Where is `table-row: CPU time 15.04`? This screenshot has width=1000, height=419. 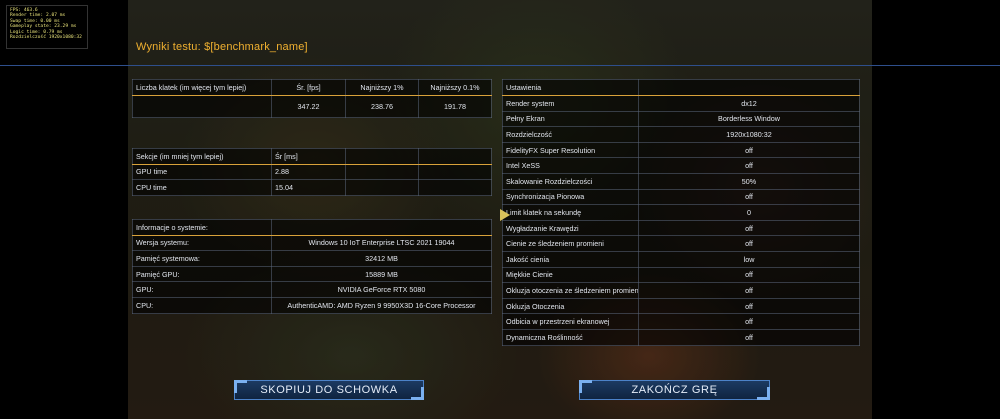
table-row: CPU time 15.04 is located at coordinates (312, 187).